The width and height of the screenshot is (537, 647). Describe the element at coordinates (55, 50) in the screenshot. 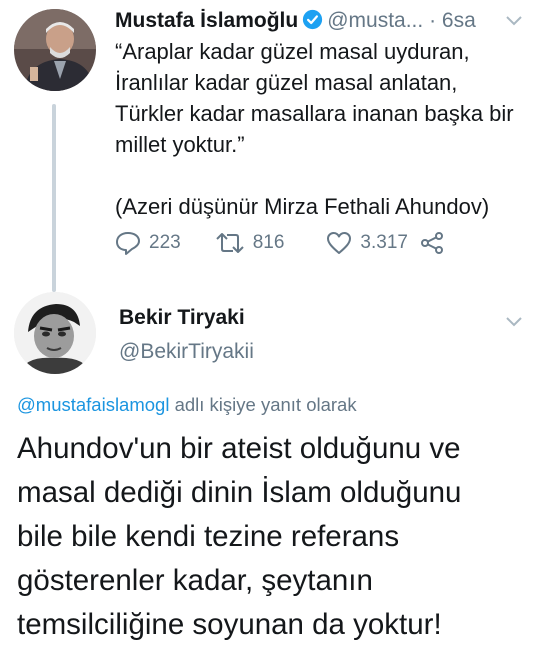

I see `avatar-mustafa-islamoglu` at that location.